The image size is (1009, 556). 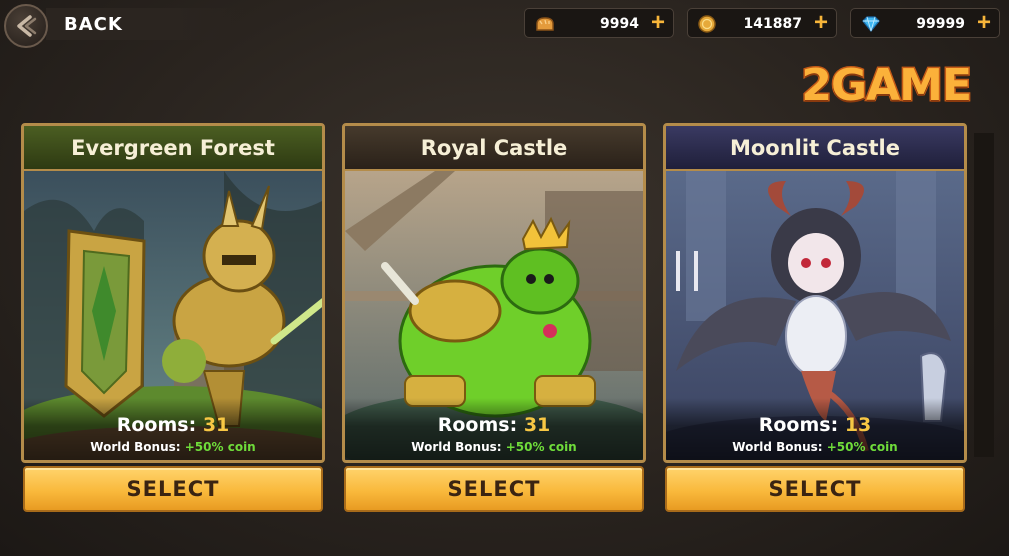 I want to click on top-bar: BACK 9994 + 141887 + 99999 +, so click(x=504, y=24).